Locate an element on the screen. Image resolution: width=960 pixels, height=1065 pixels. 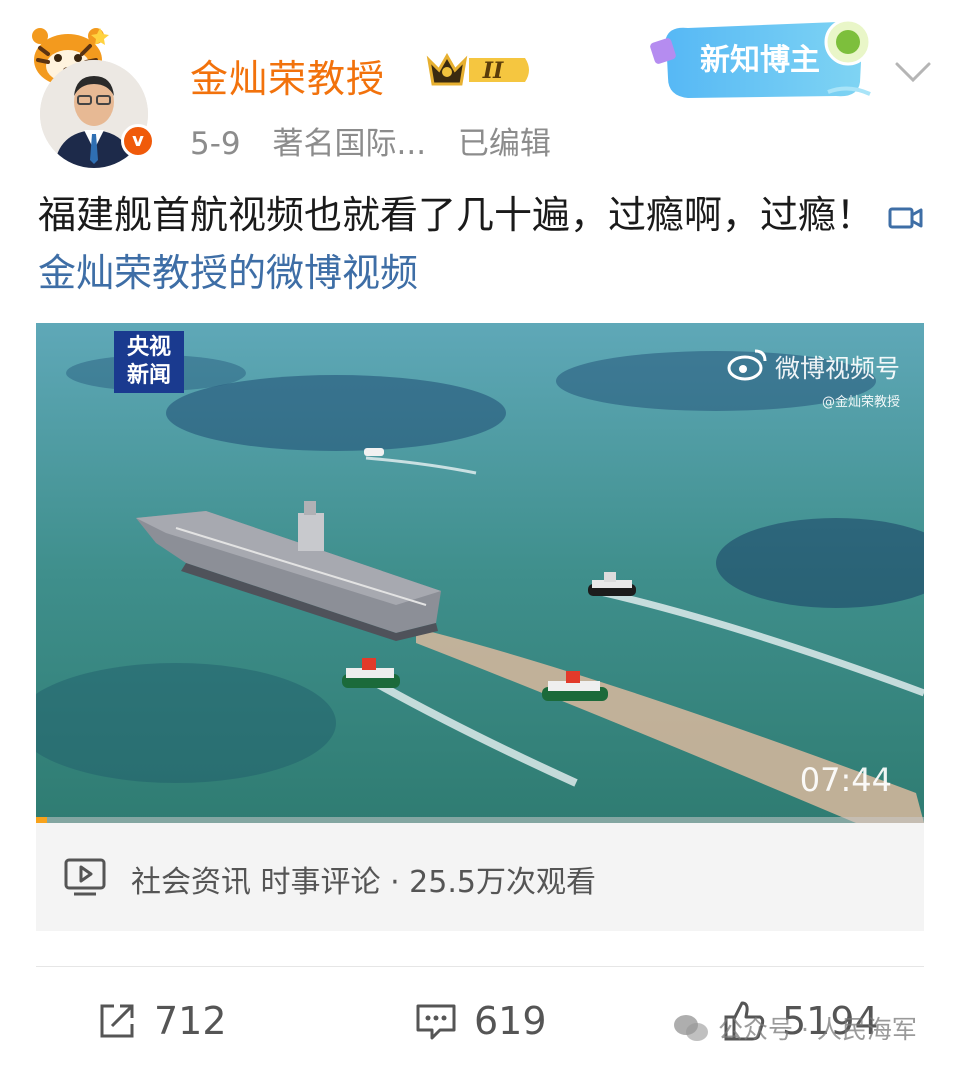
video-duration: 07:44 is located at coordinates (845, 780).